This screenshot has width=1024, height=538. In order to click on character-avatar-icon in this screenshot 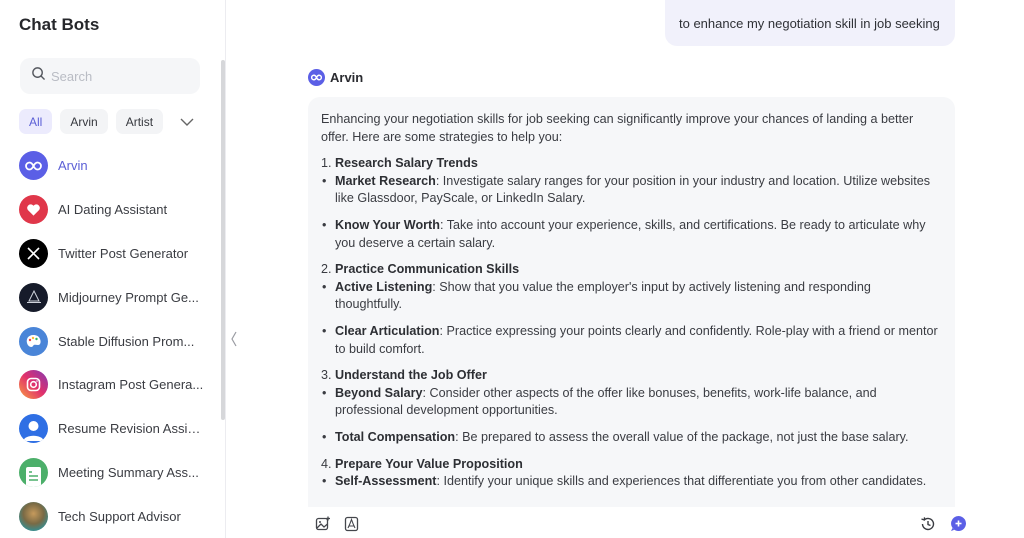, I will do `click(33, 516)`.